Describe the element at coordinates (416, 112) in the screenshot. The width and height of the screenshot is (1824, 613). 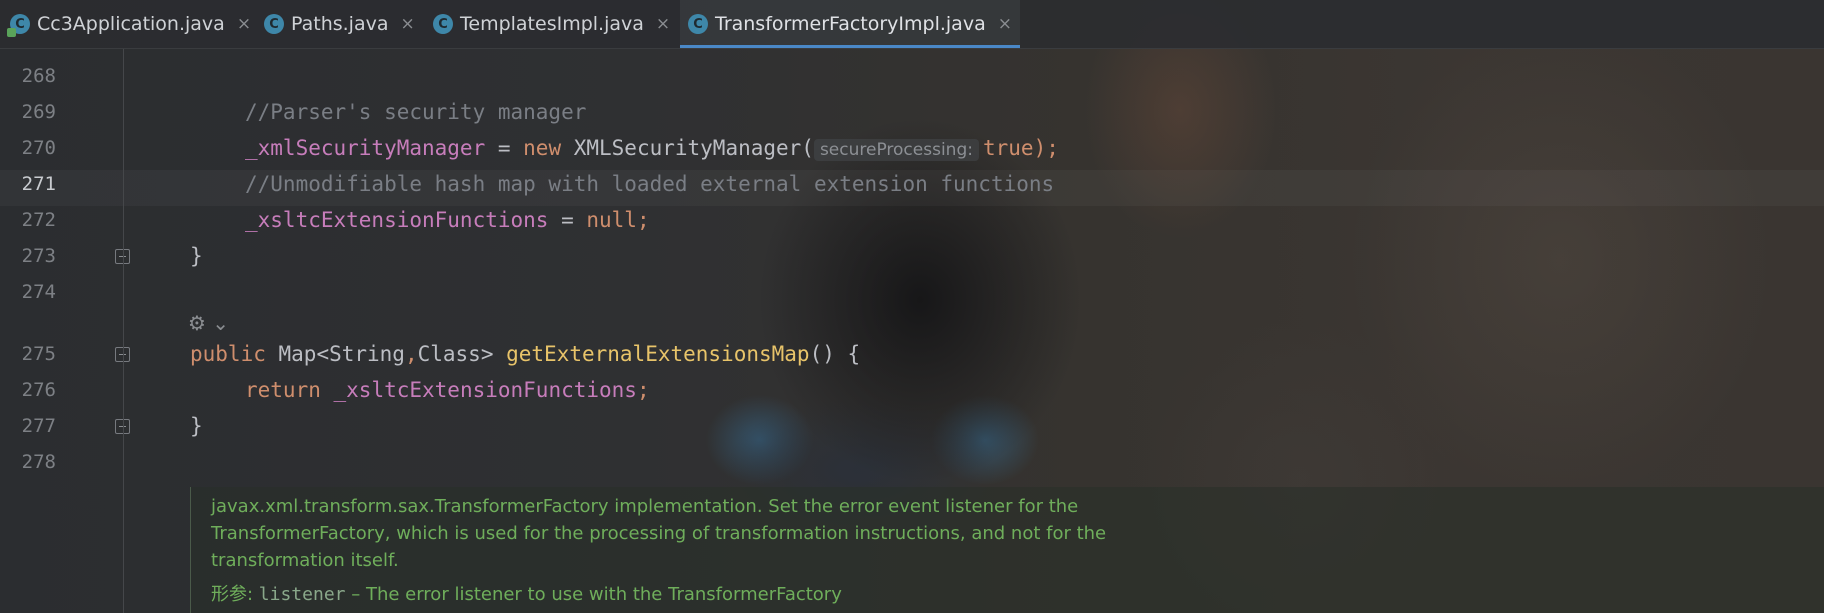
I see `code-line-269: //Parser's security manager` at that location.